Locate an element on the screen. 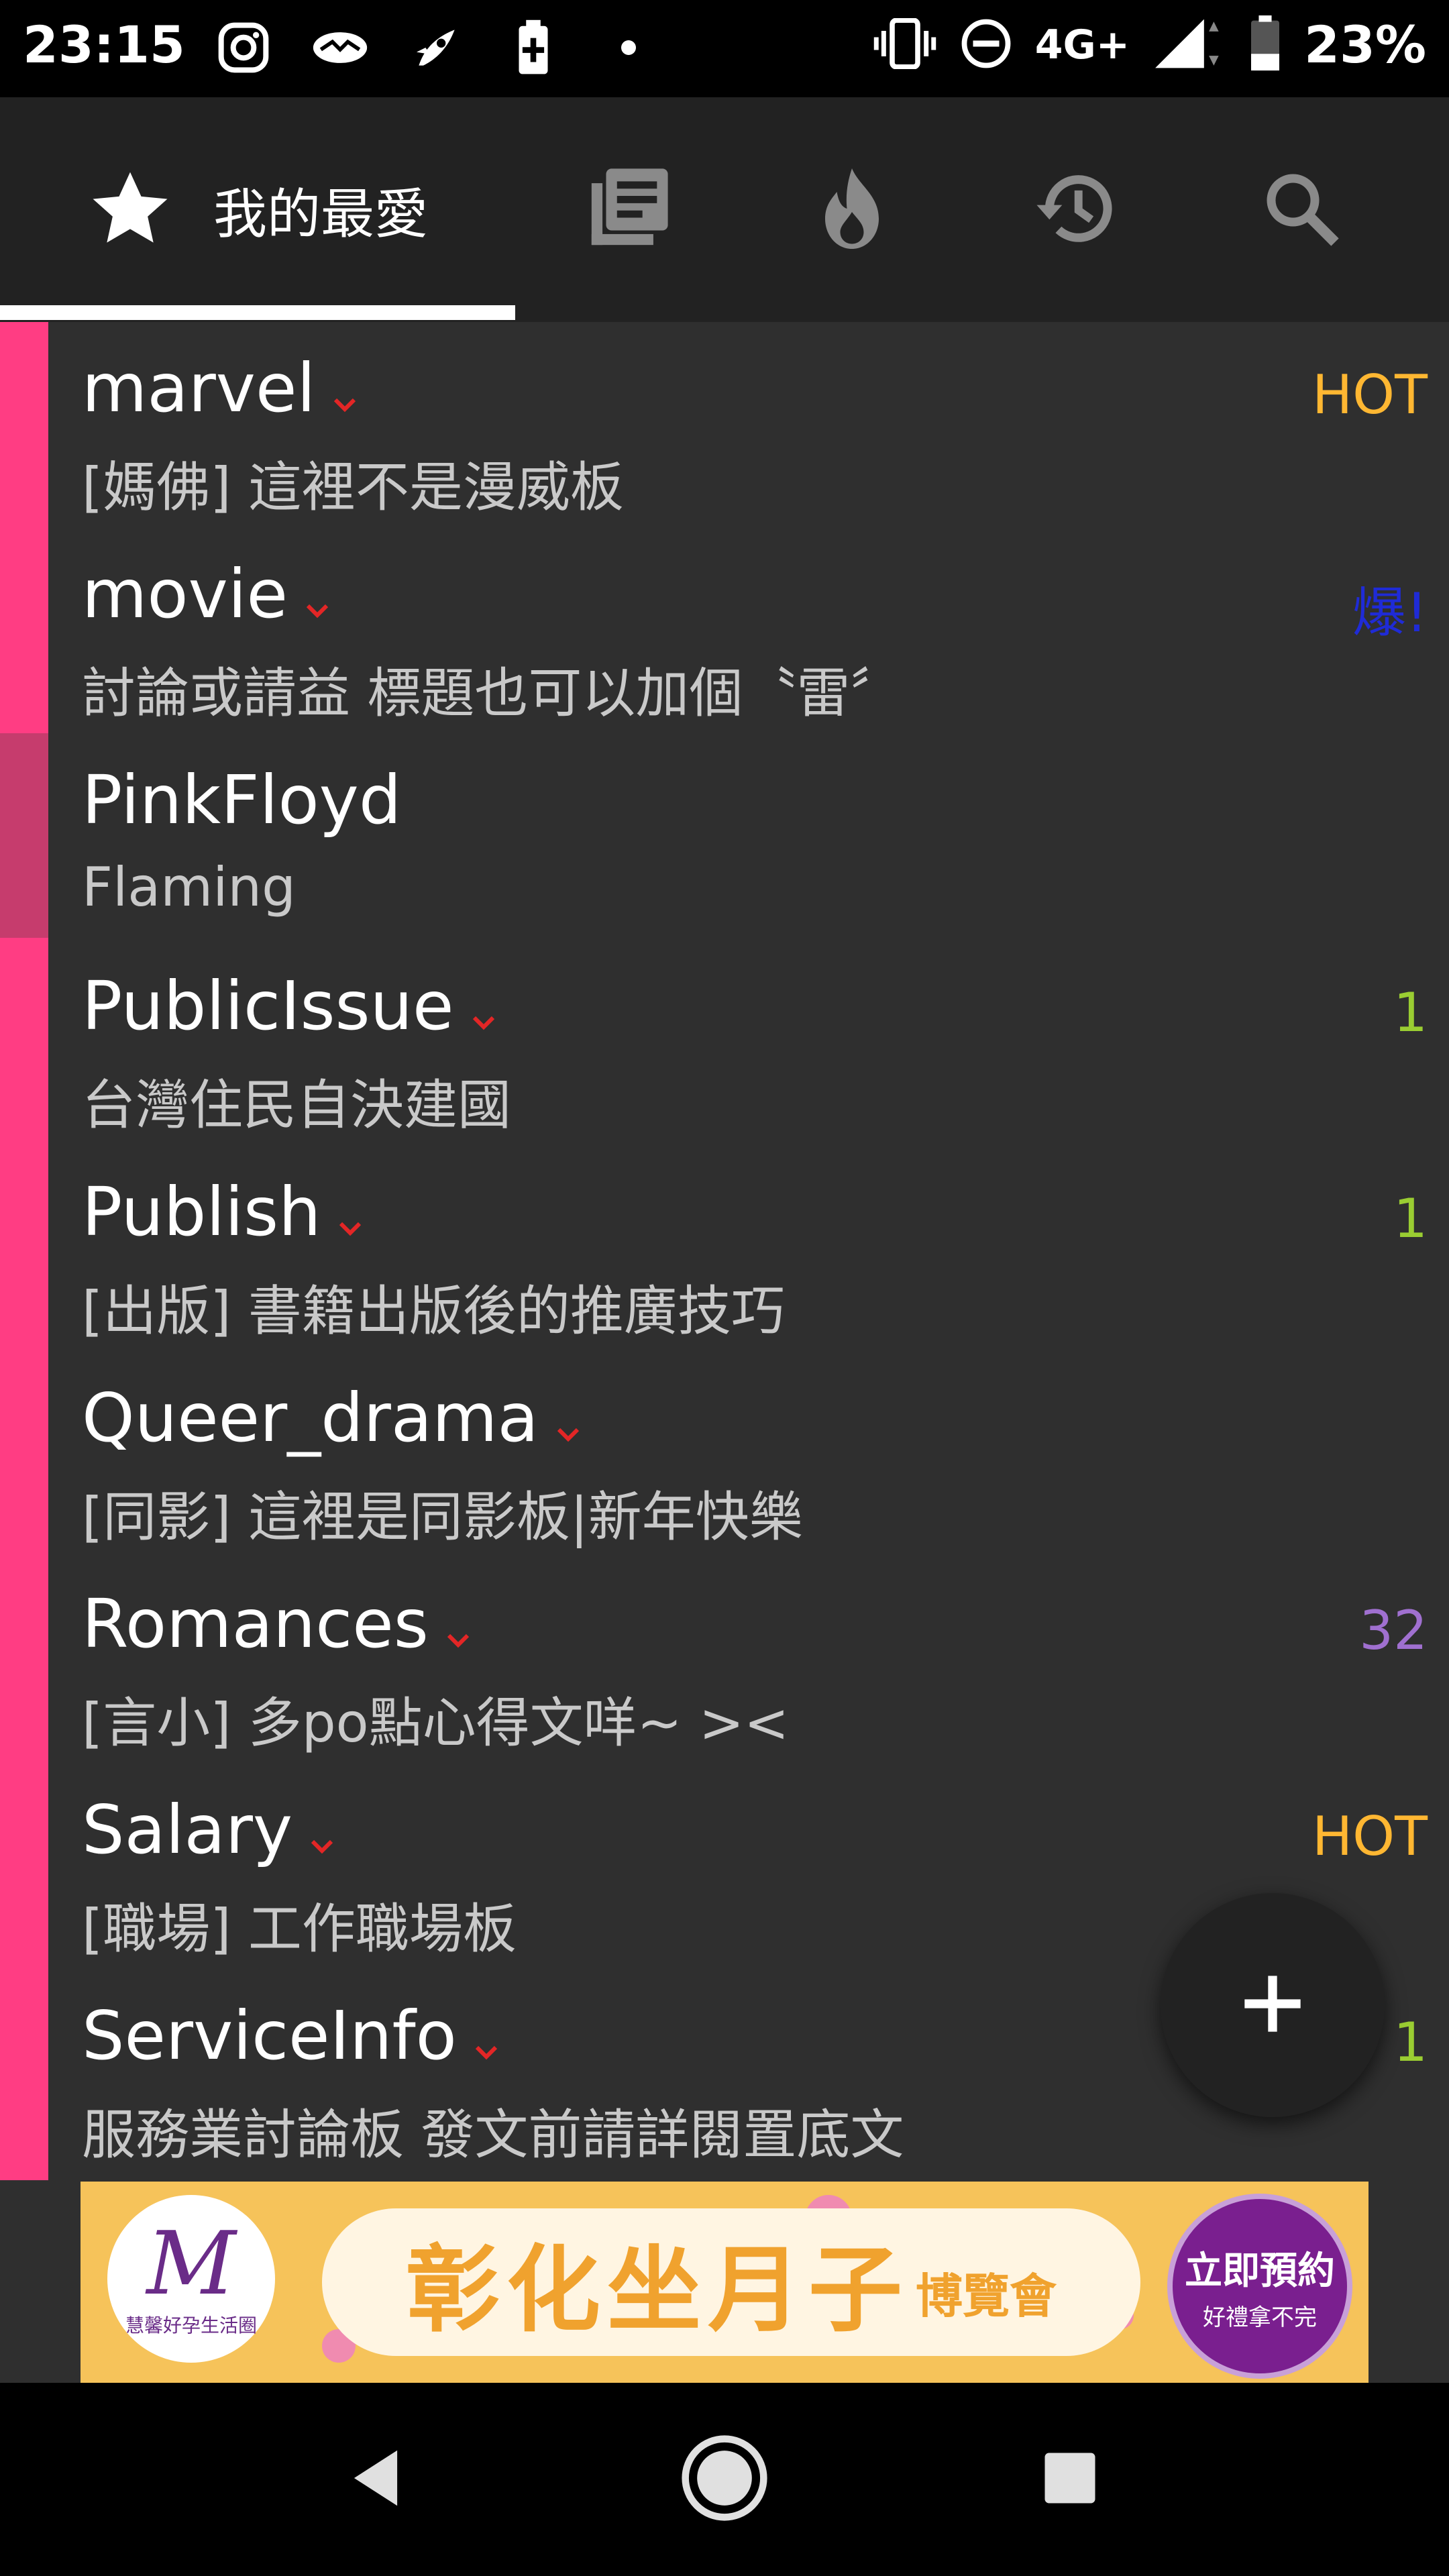 This screenshot has height=2576, width=1449. more-notifications-icon is located at coordinates (628, 47).